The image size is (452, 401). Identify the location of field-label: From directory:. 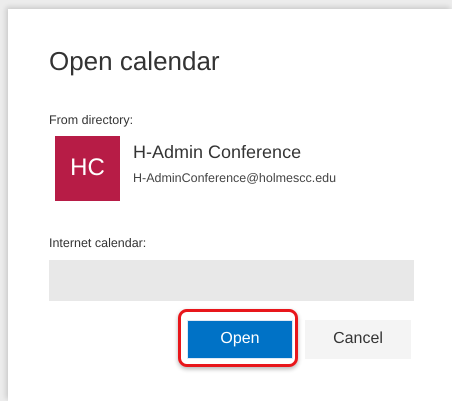
(91, 120).